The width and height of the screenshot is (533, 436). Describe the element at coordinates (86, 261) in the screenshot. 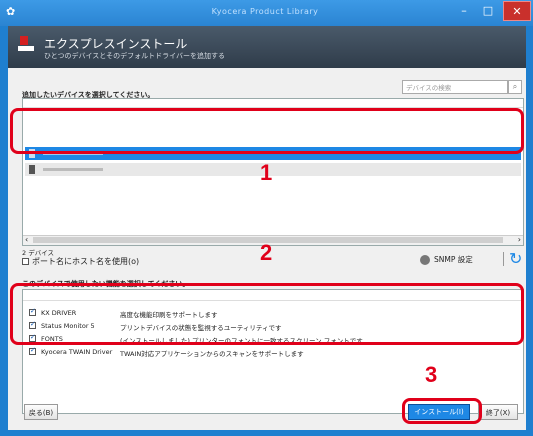

I see `hostname-port-label: ポート名にホスト名を使用(o)` at that location.